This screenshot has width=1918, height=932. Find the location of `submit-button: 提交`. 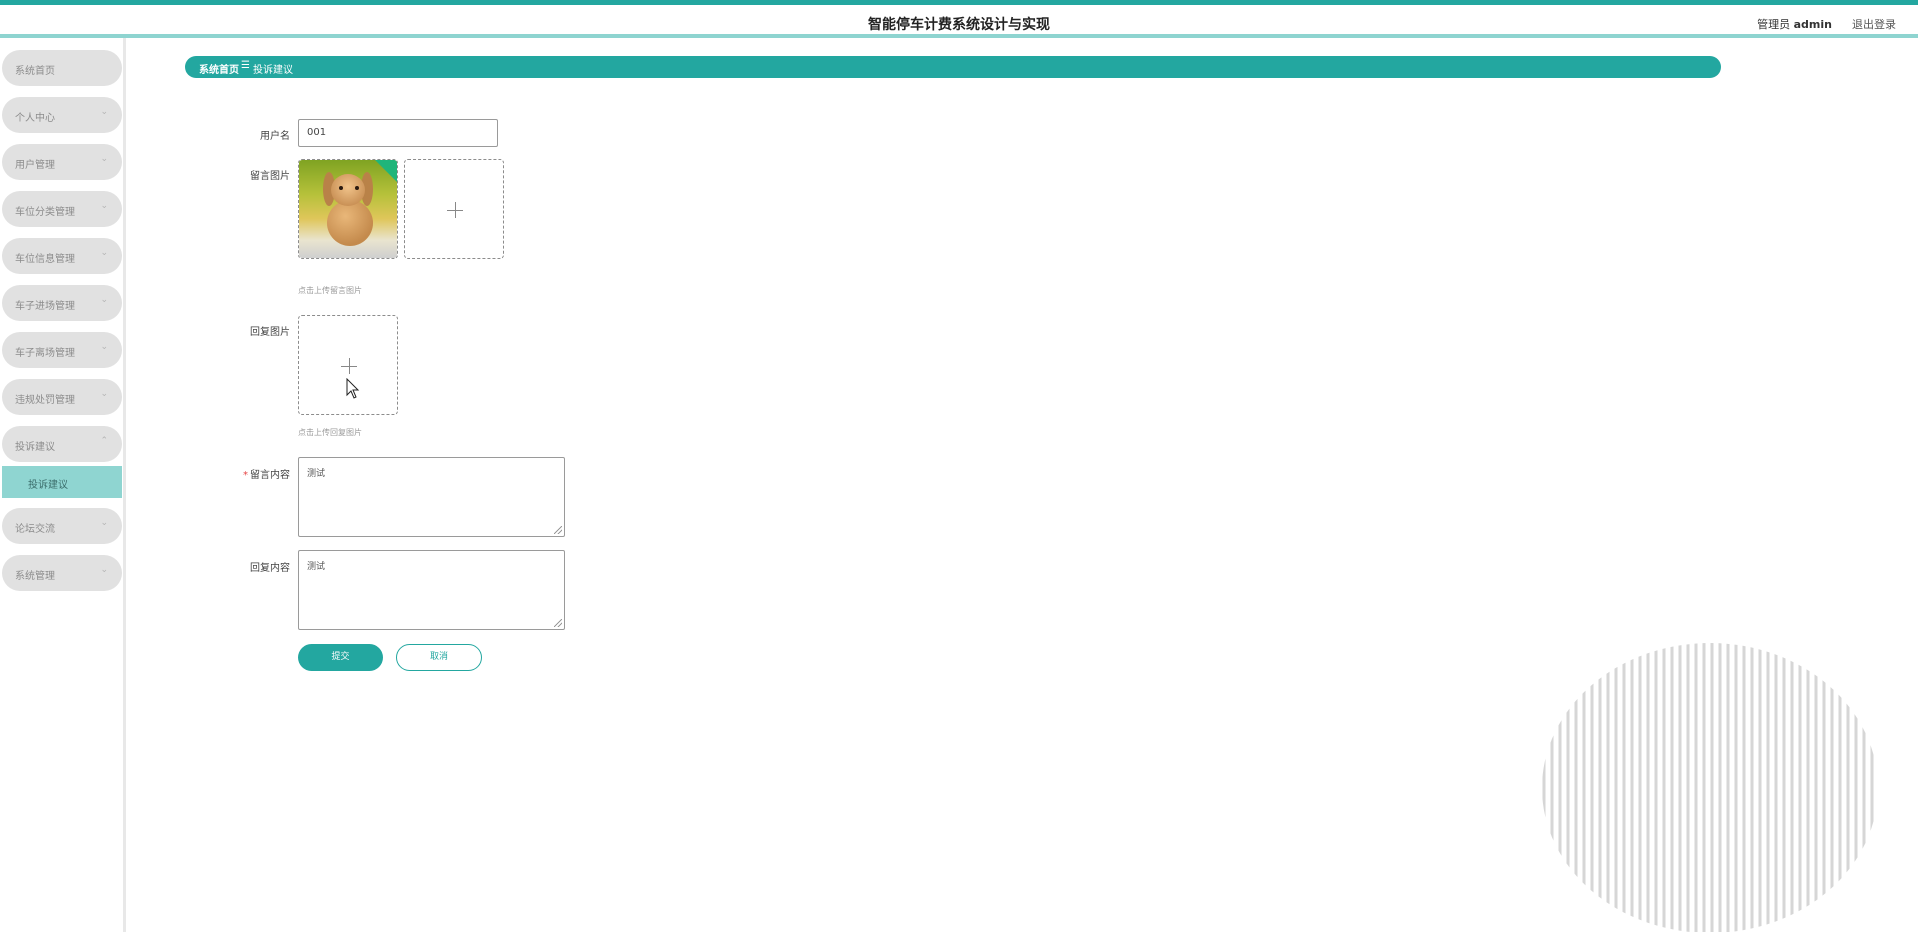

submit-button: 提交 is located at coordinates (340, 657).